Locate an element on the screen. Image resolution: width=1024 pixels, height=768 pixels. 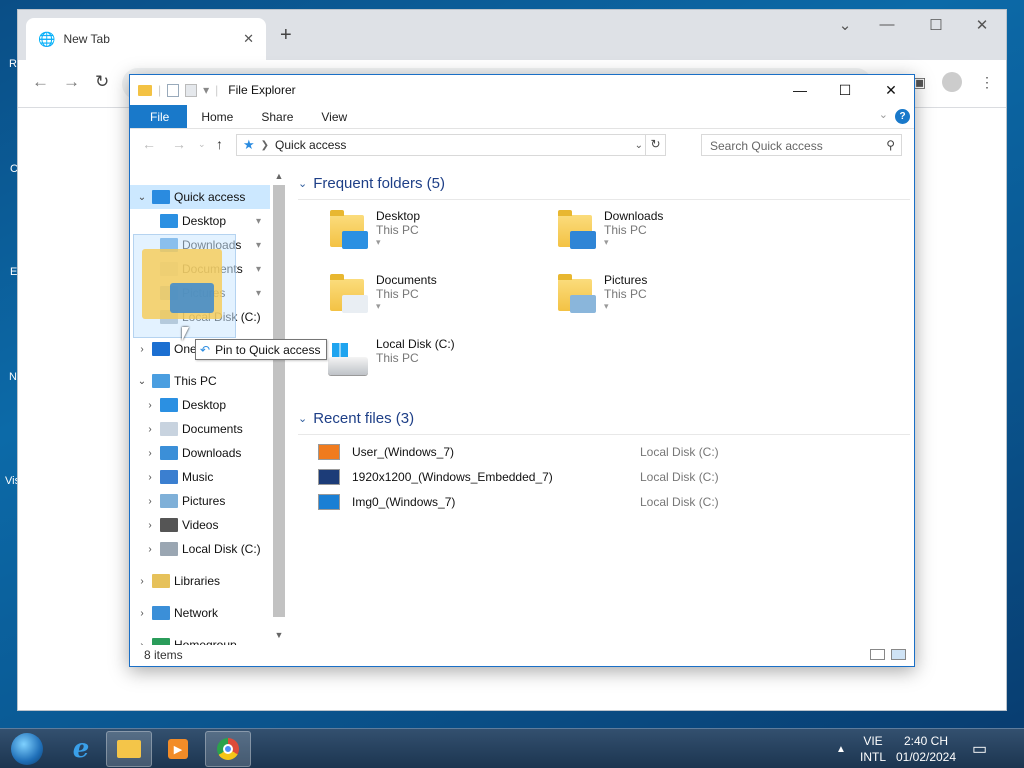
internet-explorer-icon: e is located at coordinates (81, 749).